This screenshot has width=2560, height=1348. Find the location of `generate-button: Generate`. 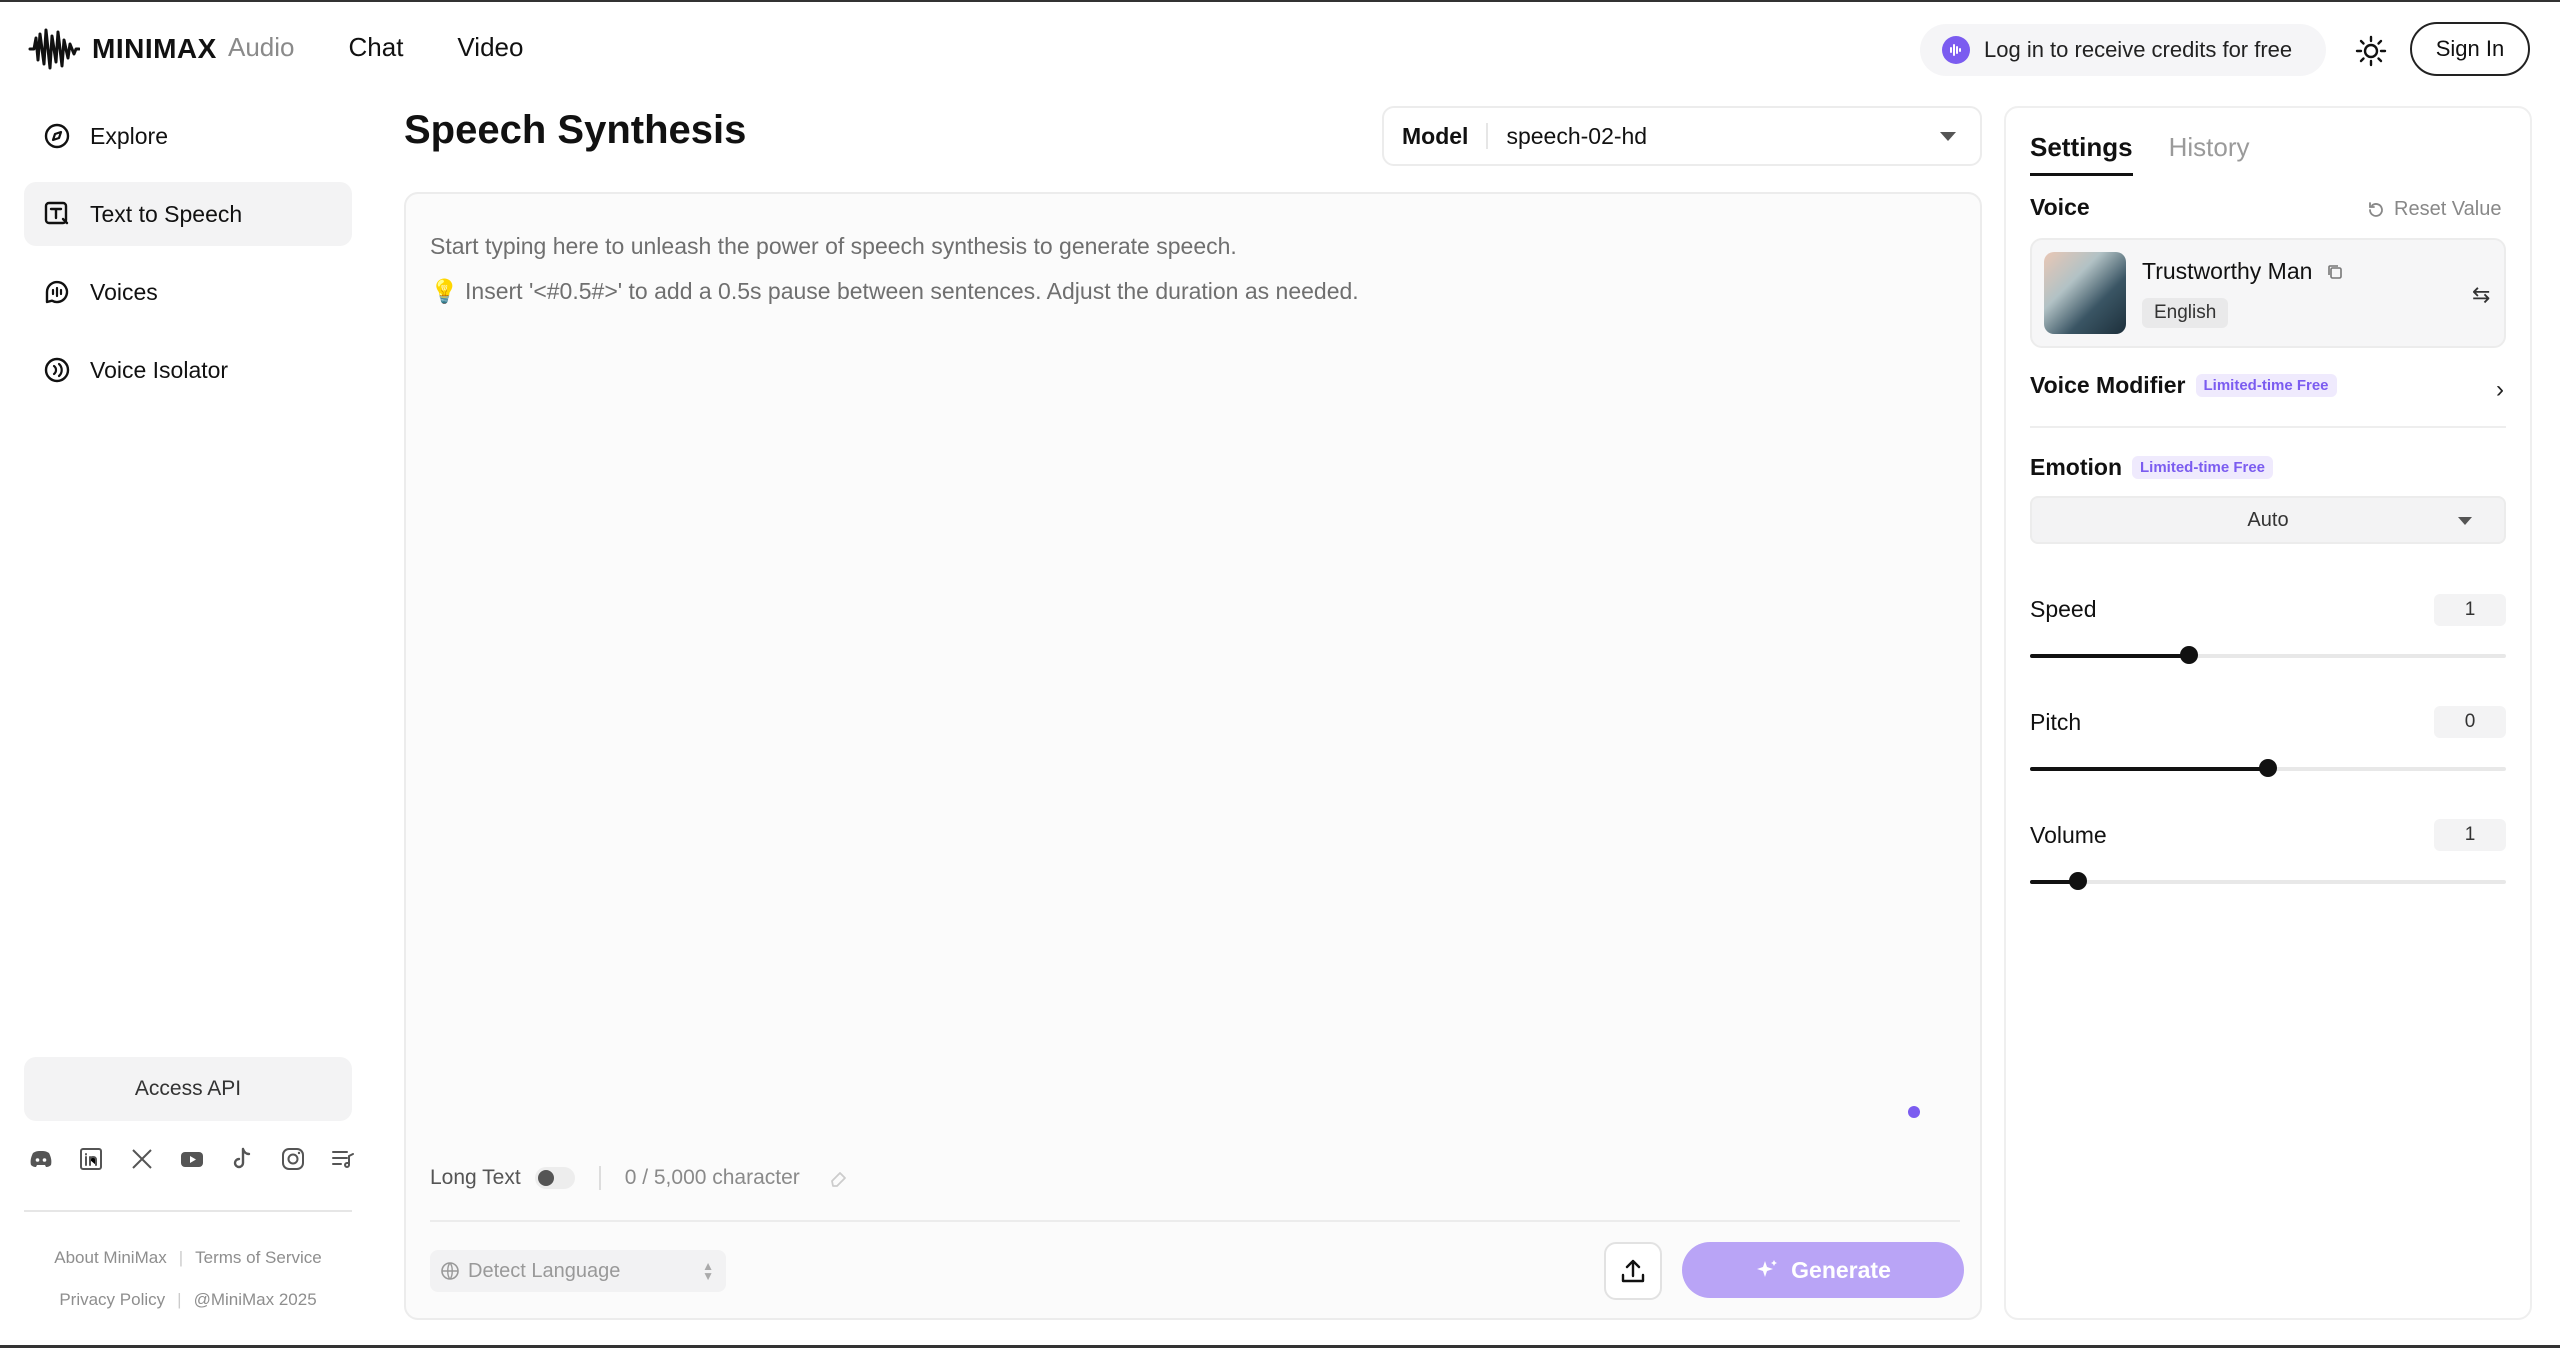

generate-button: Generate is located at coordinates (1823, 1270).